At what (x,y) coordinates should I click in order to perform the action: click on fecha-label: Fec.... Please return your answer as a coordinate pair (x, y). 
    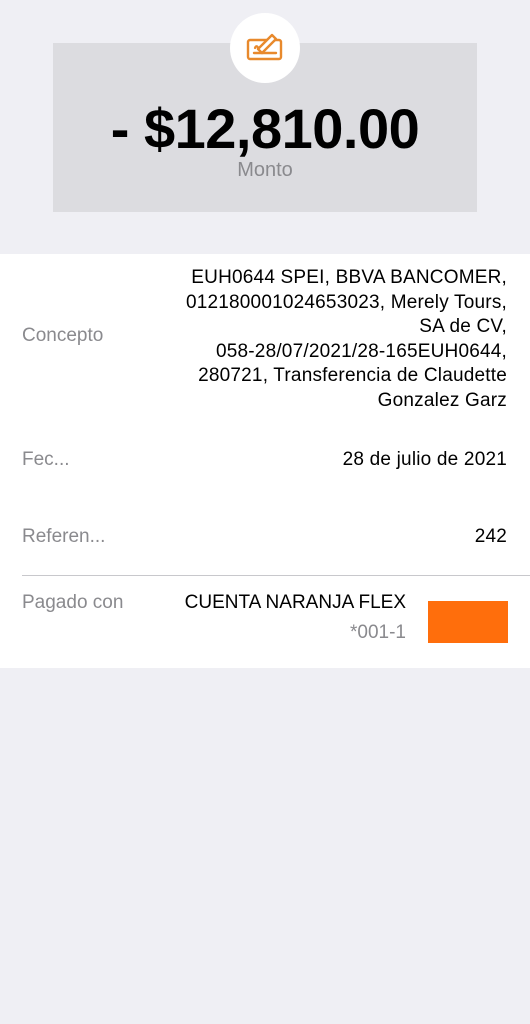
    Looking at the image, I should click on (46, 459).